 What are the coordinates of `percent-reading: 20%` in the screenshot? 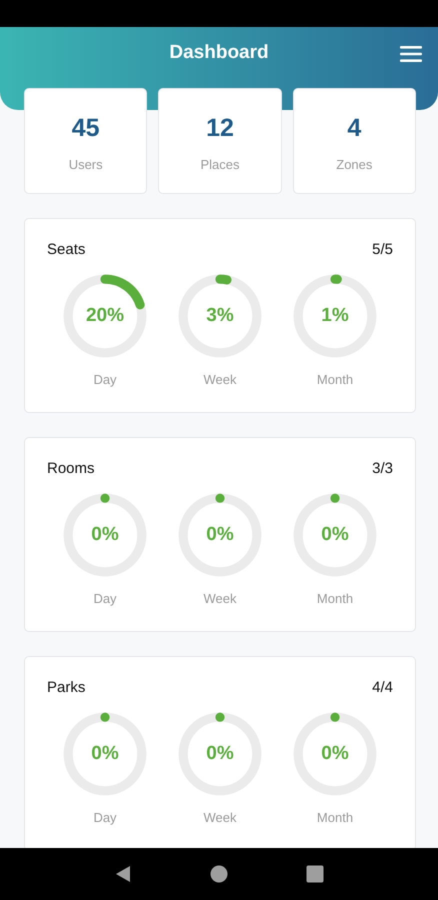 It's located at (105, 316).